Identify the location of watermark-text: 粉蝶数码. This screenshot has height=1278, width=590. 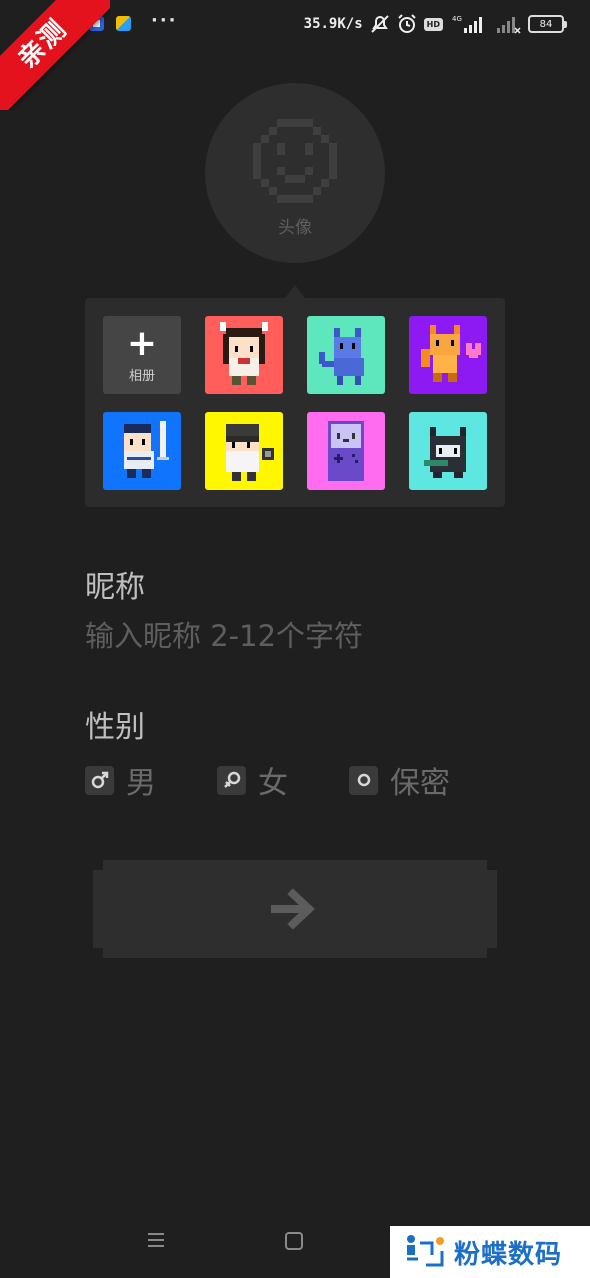
(508, 1254).